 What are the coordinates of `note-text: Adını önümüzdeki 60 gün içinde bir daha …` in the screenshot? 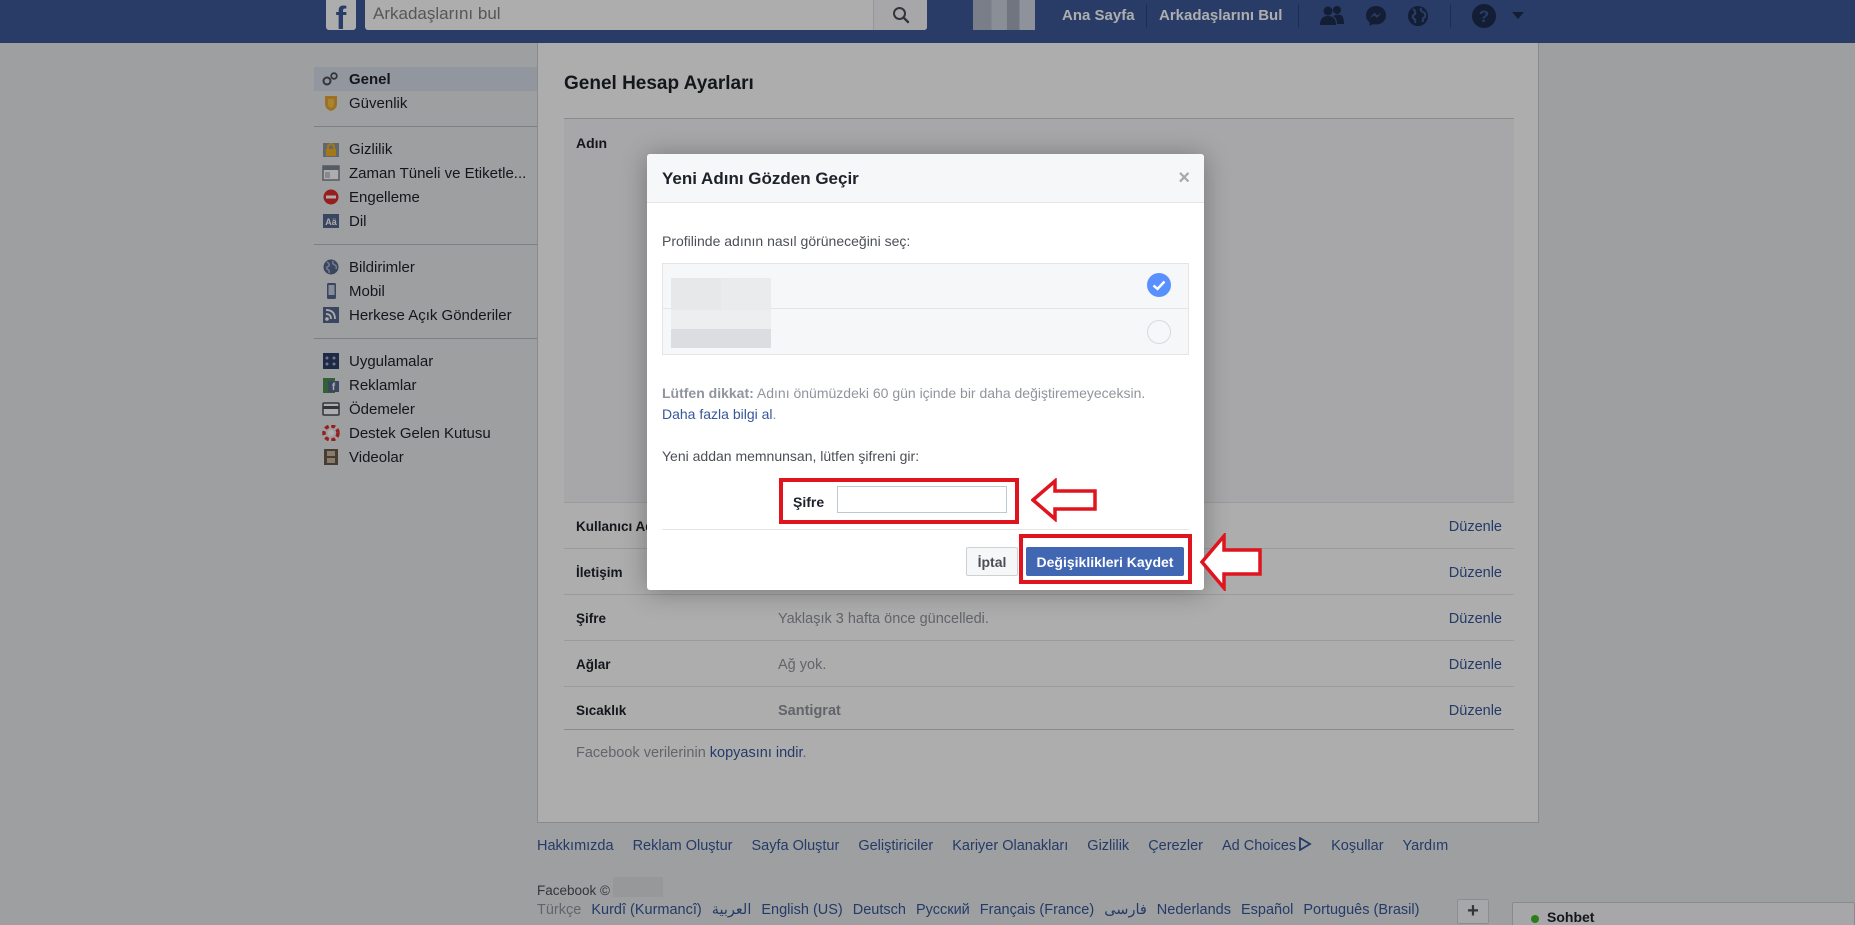 It's located at (949, 393).